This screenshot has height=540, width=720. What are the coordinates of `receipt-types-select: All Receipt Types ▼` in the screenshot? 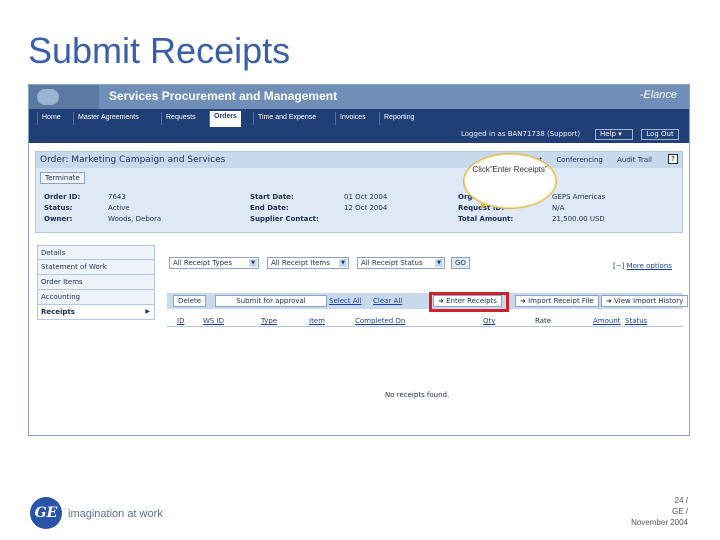 It's located at (214, 263).